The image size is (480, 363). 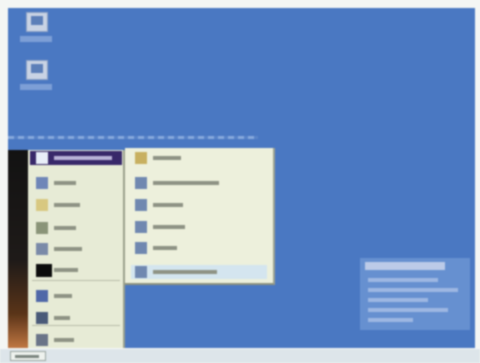 I want to click on black-app-icon, so click(x=44, y=270).